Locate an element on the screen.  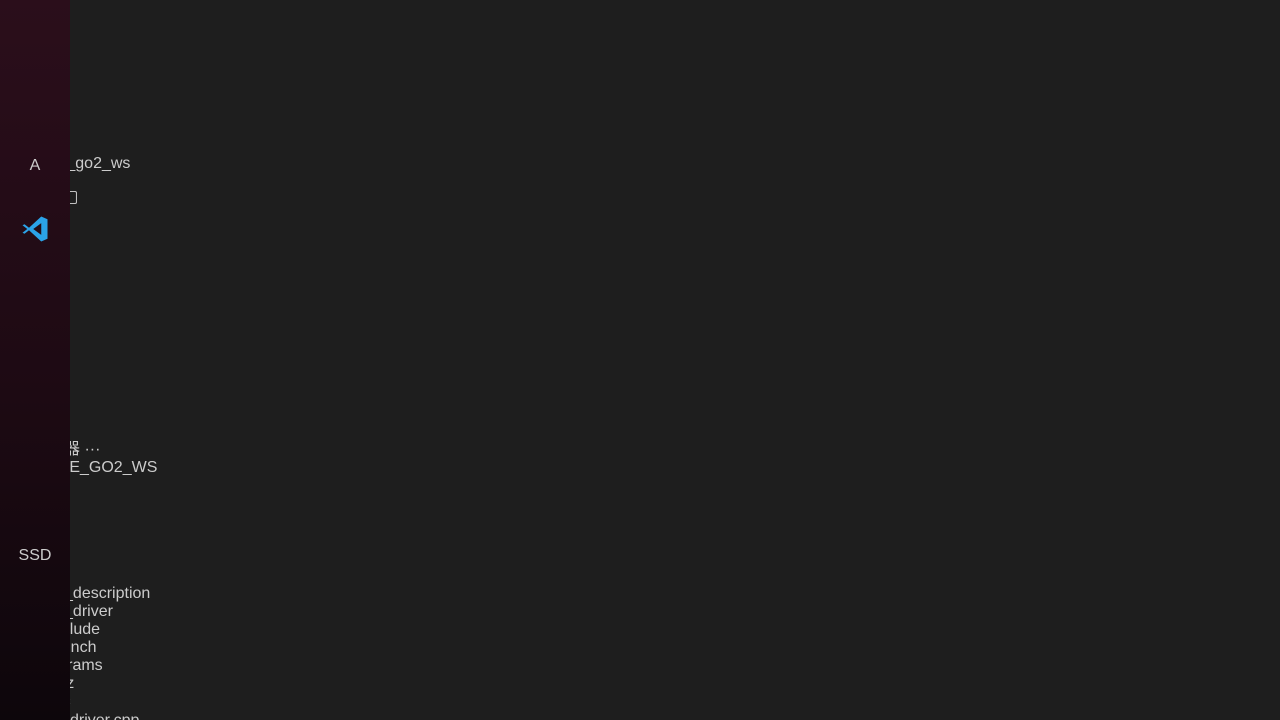
settings-icon: 1 is located at coordinates (640, 422).